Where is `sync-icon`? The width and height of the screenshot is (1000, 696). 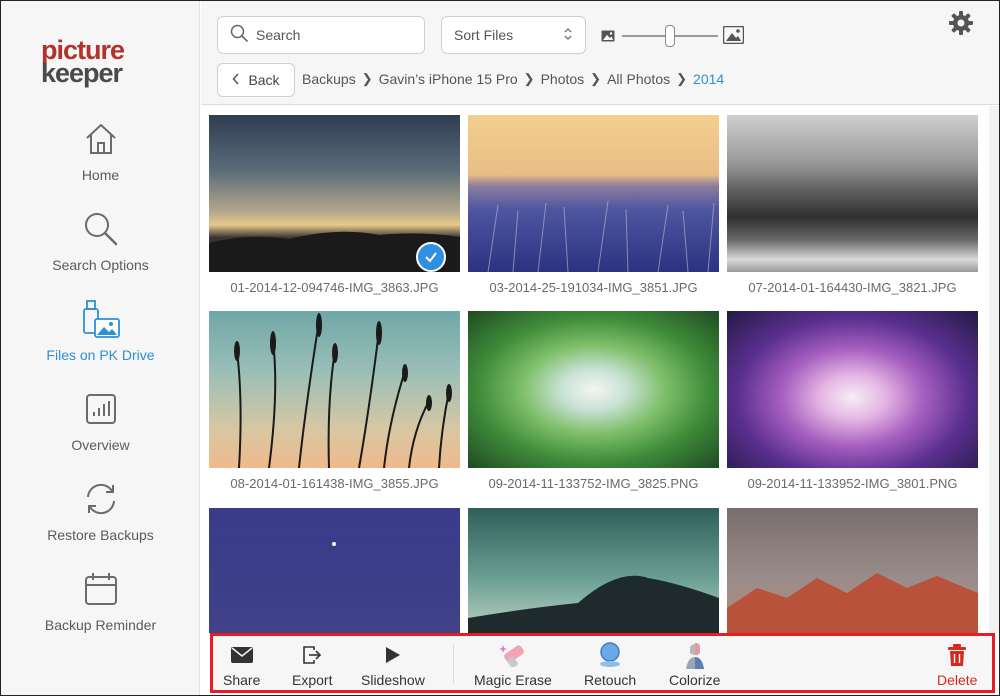
sync-icon is located at coordinates (101, 499).